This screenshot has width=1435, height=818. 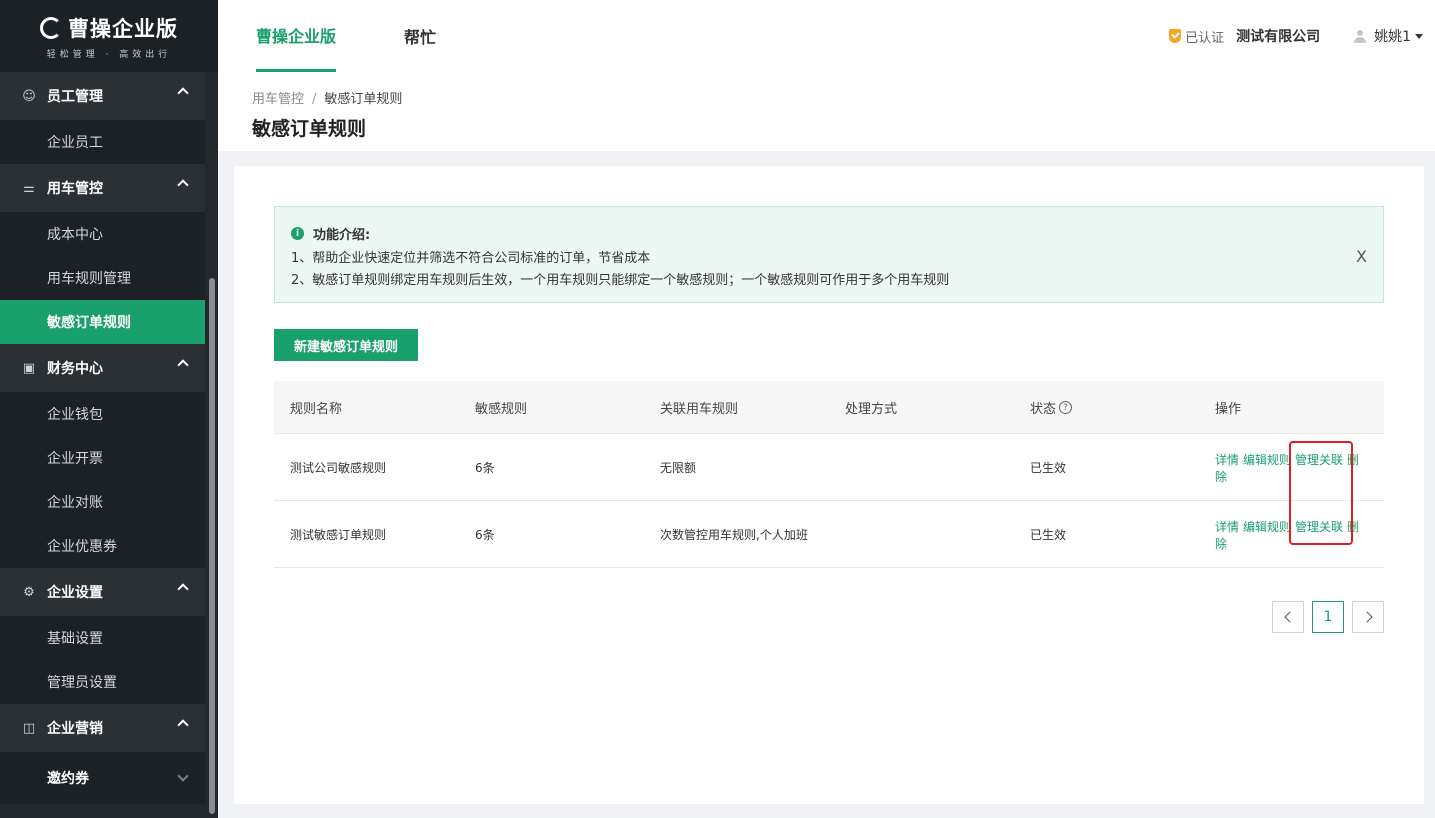 What do you see at coordinates (420, 36) in the screenshot?
I see `tab-help: 帮忙` at bounding box center [420, 36].